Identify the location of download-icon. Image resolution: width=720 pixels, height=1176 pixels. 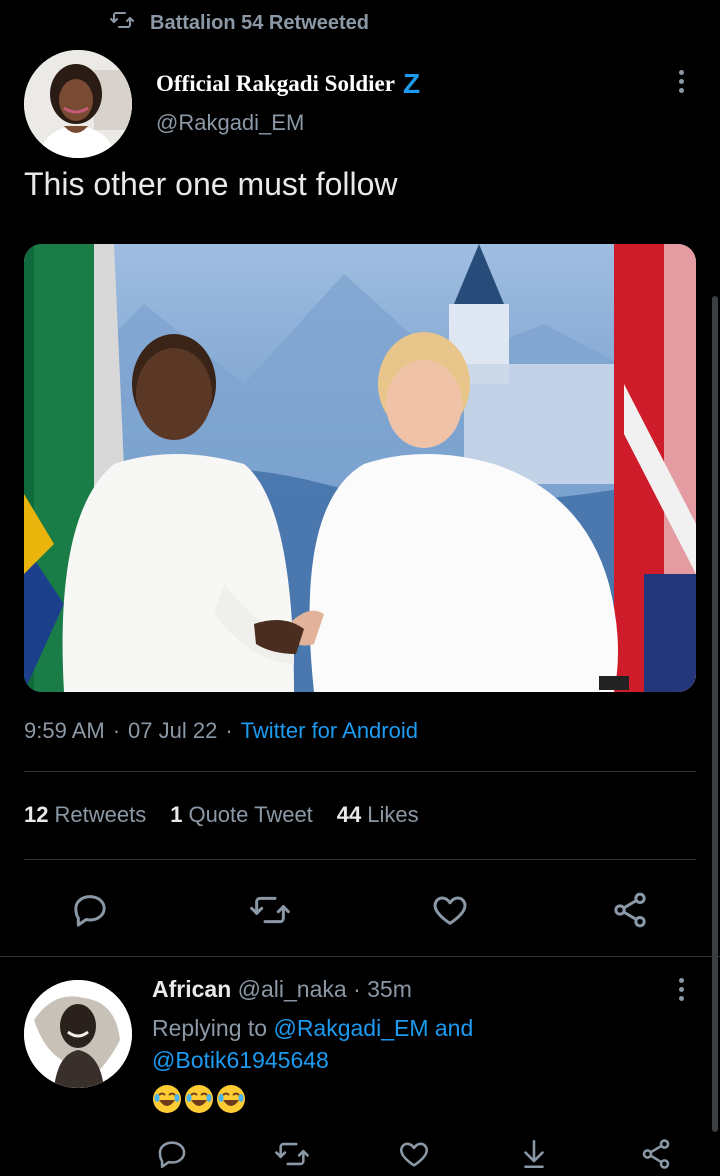
(534, 1154).